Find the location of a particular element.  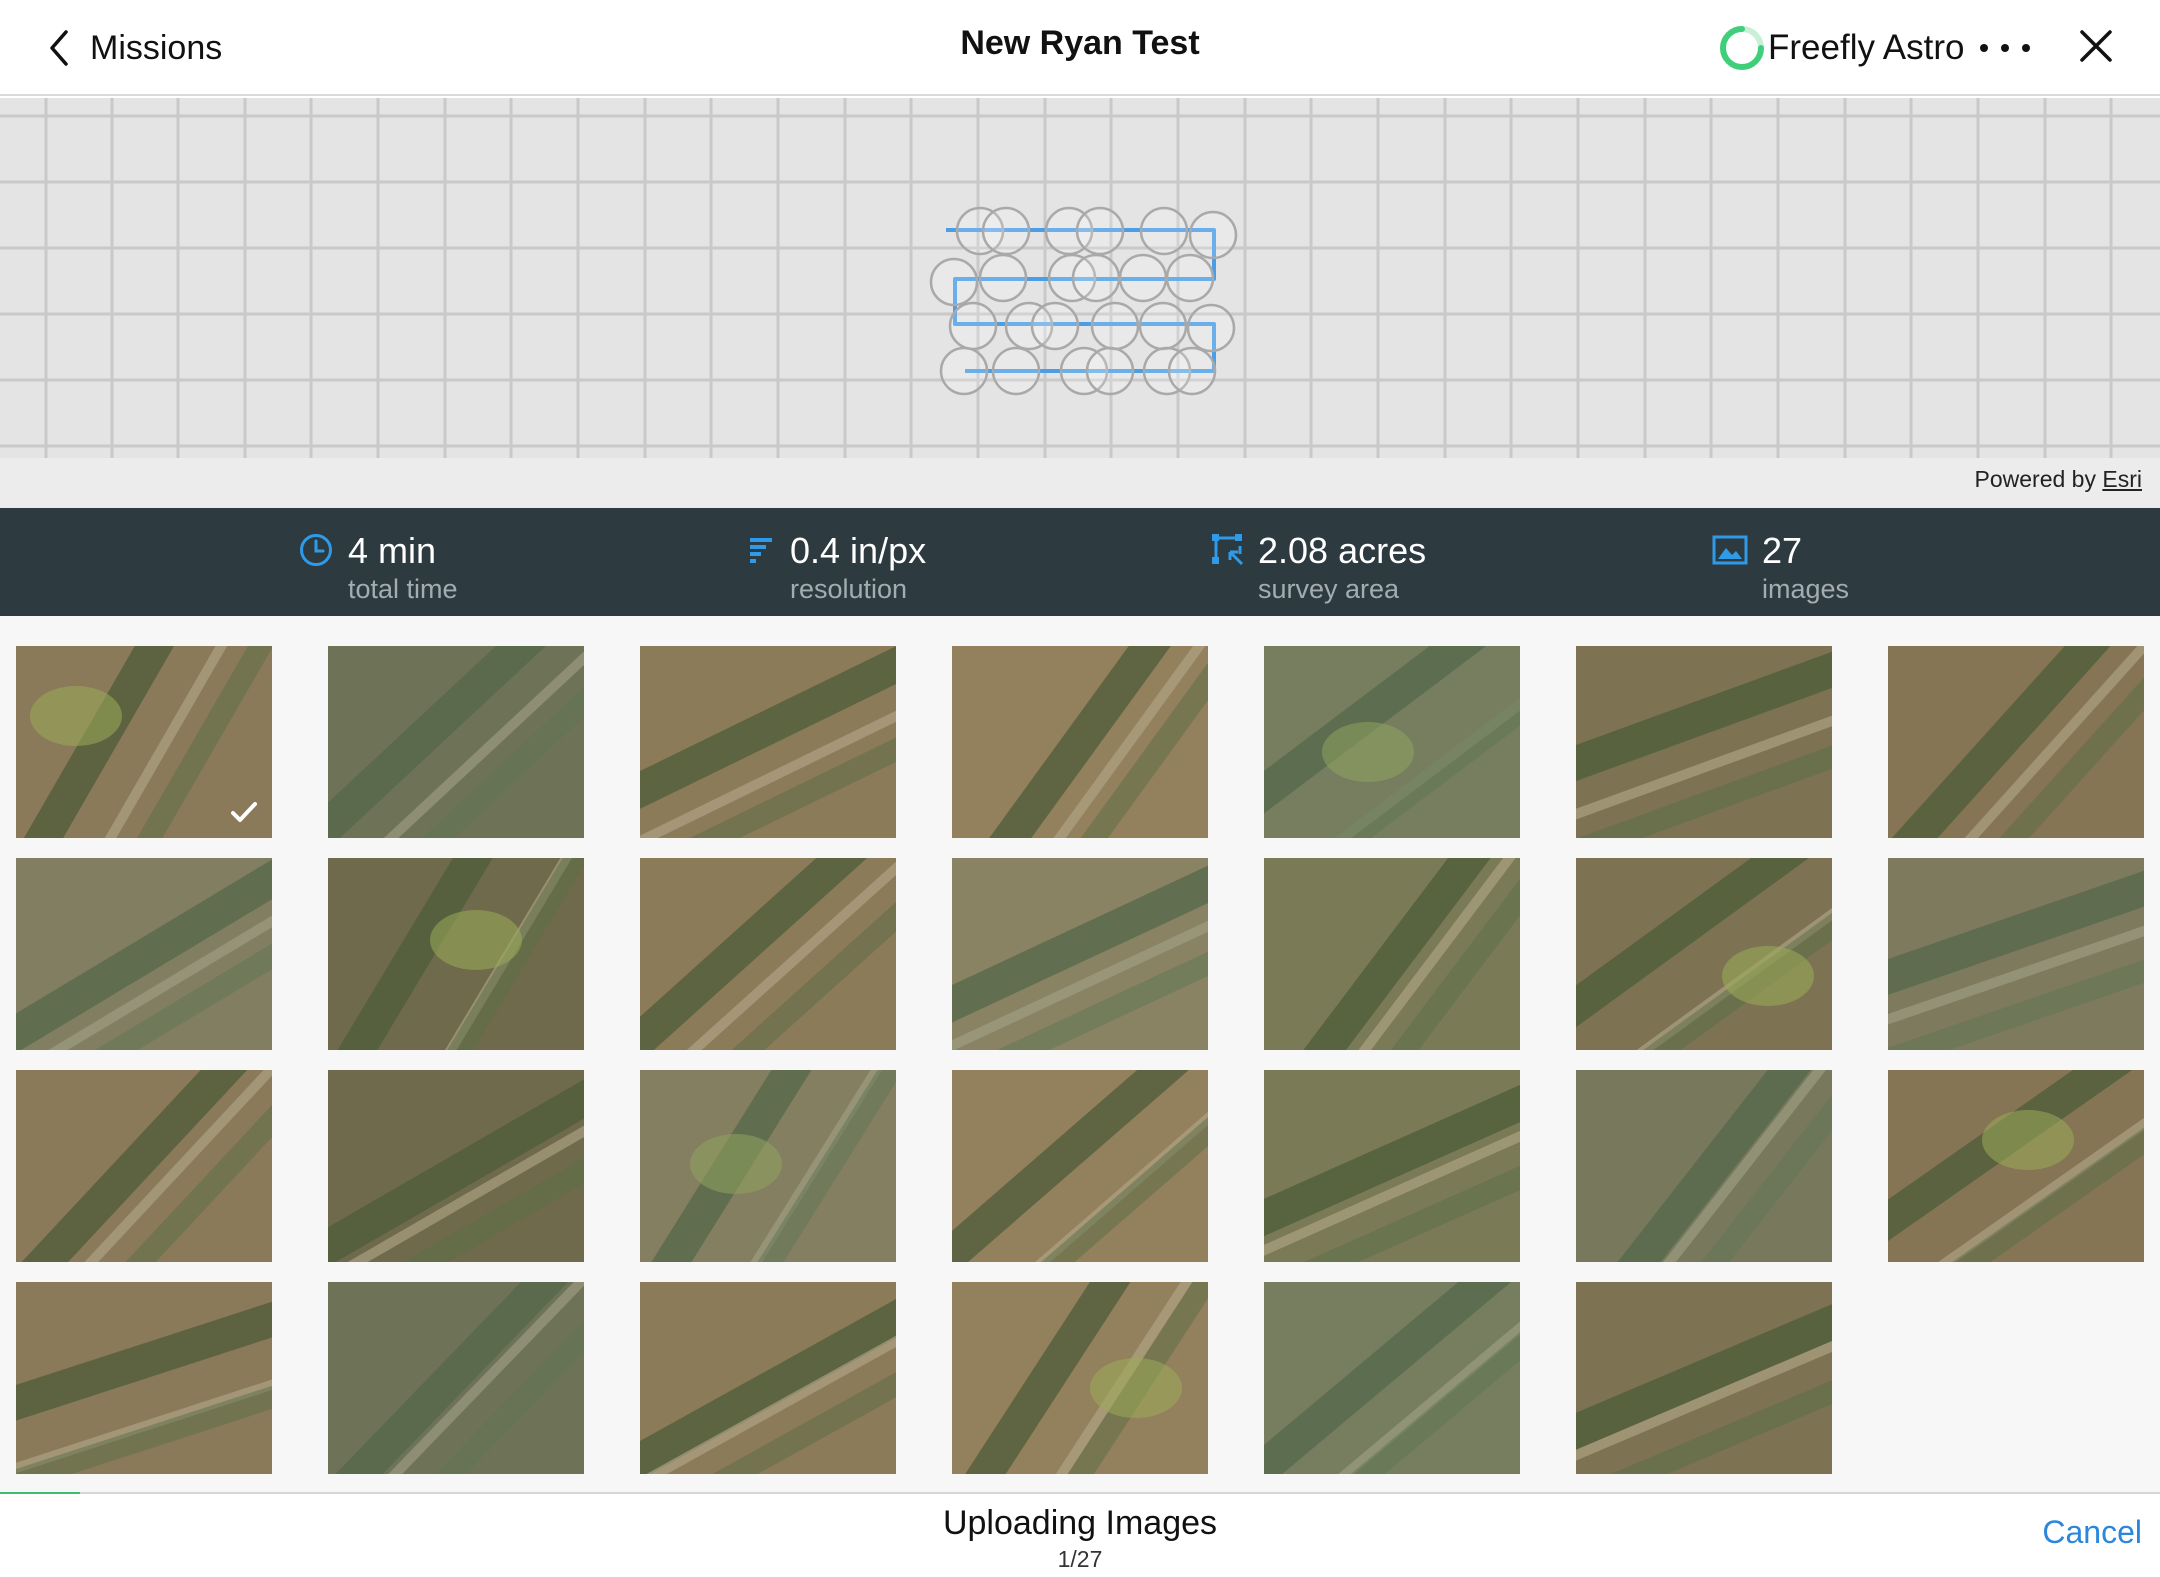

stat-label: total time is located at coordinates (403, 589).